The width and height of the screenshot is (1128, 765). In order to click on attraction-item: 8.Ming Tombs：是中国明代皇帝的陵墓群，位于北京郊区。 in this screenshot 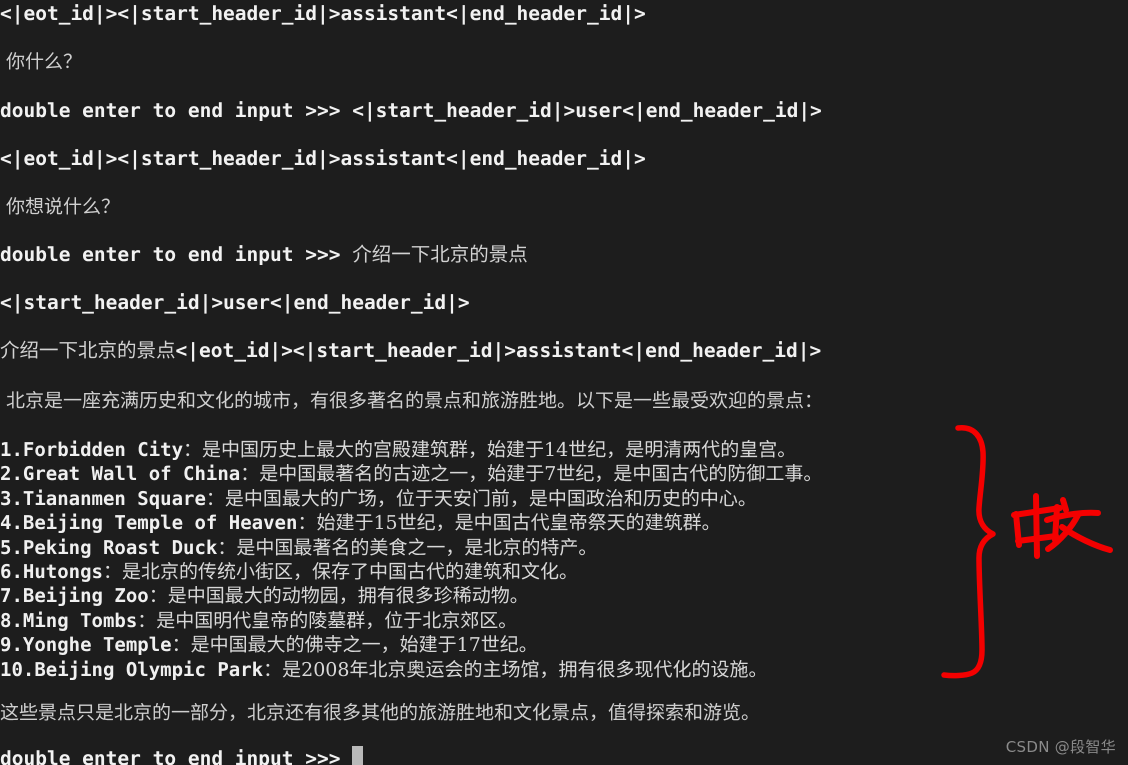, I will do `click(258, 621)`.